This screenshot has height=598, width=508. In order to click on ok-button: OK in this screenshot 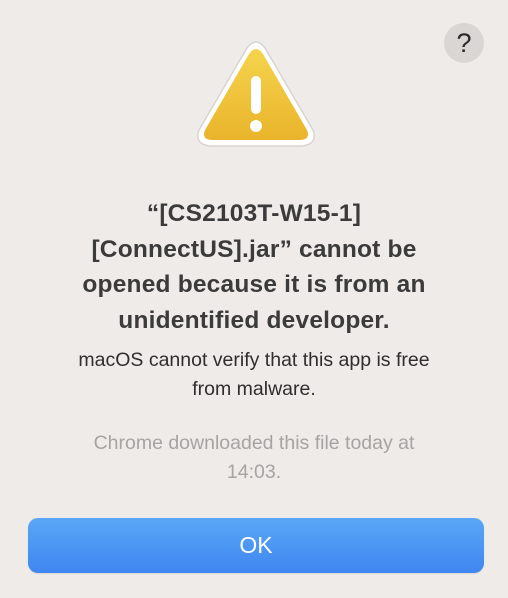, I will do `click(256, 545)`.